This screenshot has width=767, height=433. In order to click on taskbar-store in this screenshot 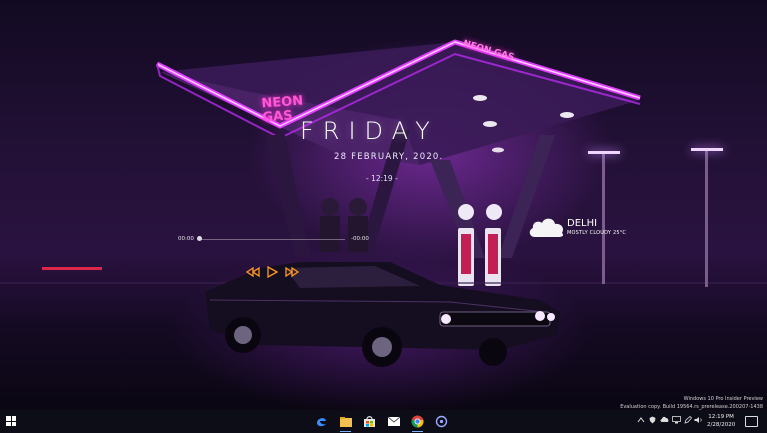, I will do `click(369, 421)`.